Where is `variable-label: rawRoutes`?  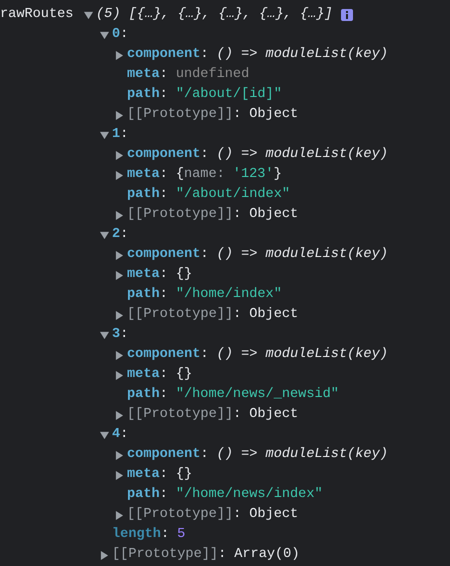
variable-label: rawRoutes is located at coordinates (37, 15).